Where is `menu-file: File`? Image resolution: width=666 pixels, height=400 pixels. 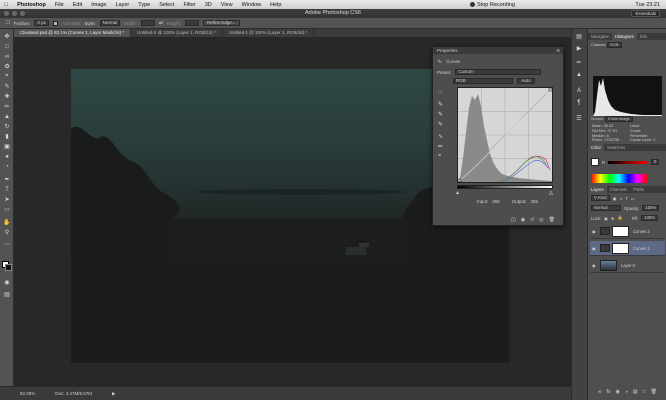
menu-file: File is located at coordinates (59, 5).